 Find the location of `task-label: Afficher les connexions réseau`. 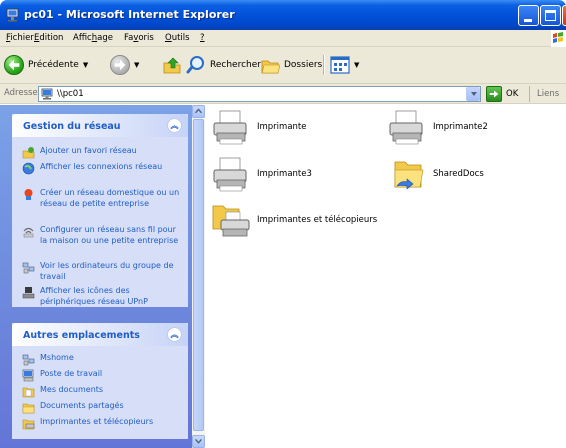

task-label: Afficher les connexions réseau is located at coordinates (101, 166).